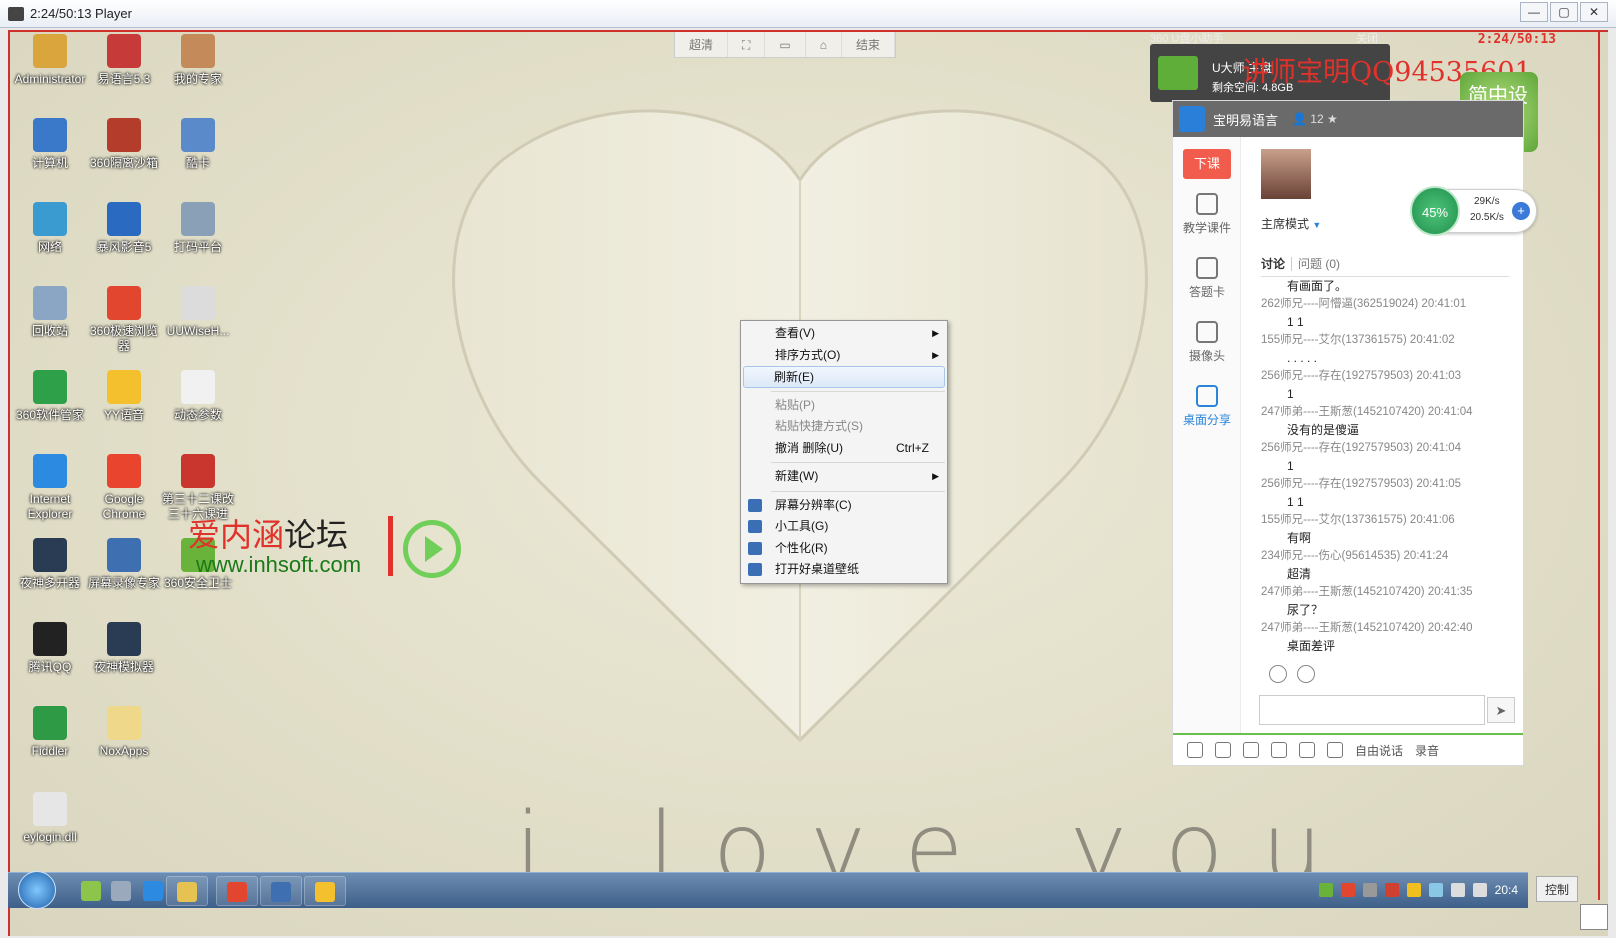 This screenshot has height=938, width=1616. Describe the element at coordinates (1178, 73) in the screenshot. I see `shield-icon` at that location.